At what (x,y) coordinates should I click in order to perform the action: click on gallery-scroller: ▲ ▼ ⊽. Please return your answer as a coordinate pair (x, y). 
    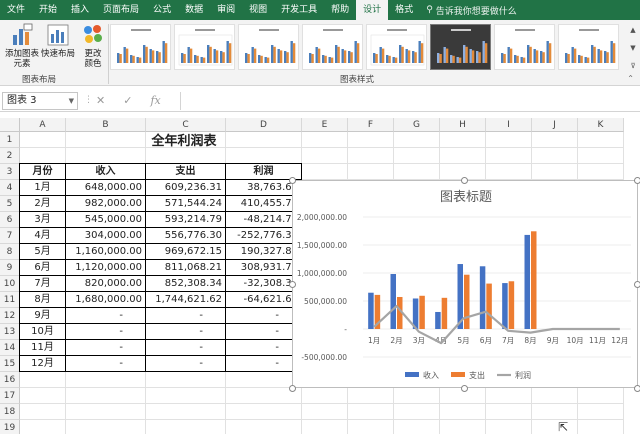
    Looking at the image, I should click on (633, 48).